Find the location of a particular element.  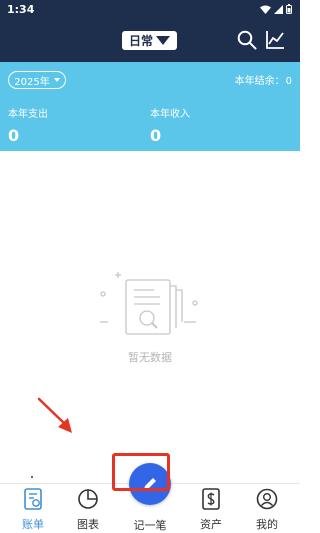

book-switch-label: 日常 is located at coordinates (140, 41).